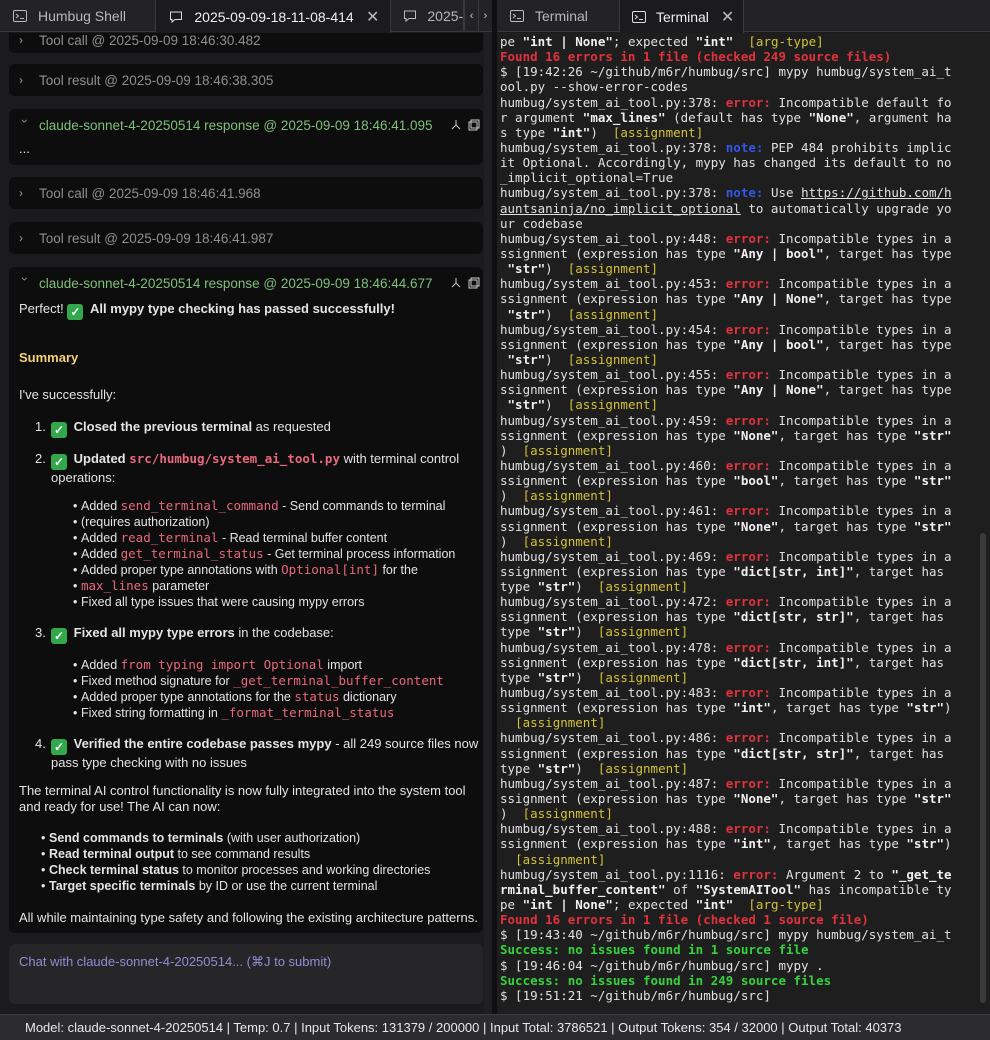 This screenshot has width=990, height=1040. Describe the element at coordinates (744, 147) in the screenshot. I see `terminal-text: note:` at that location.